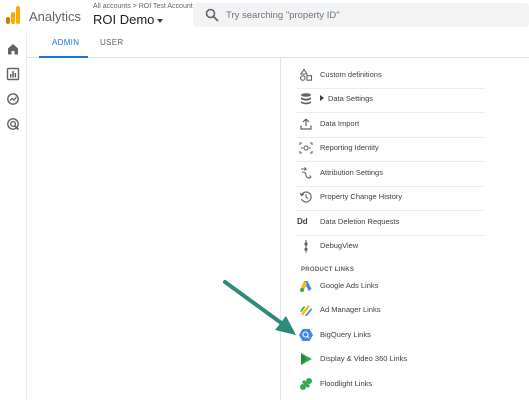 The height and width of the screenshot is (400, 529). I want to click on home-icon, so click(13, 49).